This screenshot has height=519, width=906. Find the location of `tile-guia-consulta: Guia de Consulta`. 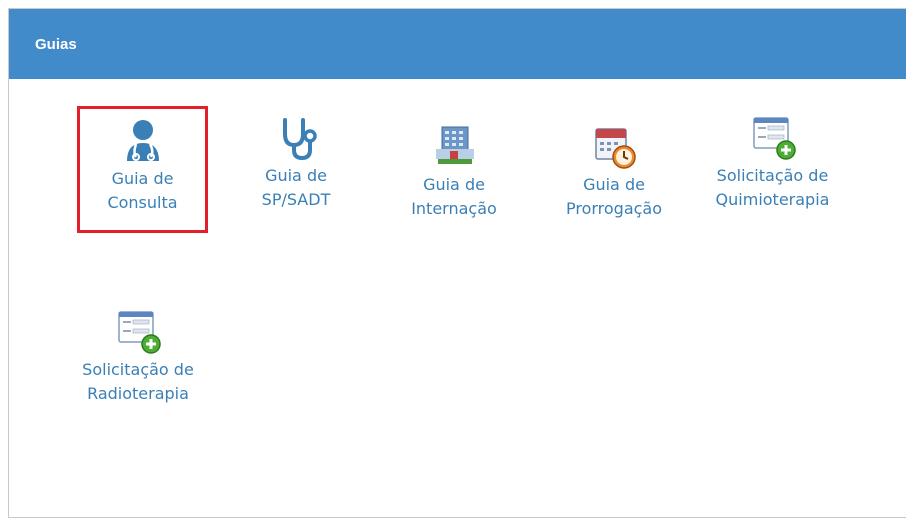

tile-guia-consulta: Guia de Consulta is located at coordinates (142, 169).